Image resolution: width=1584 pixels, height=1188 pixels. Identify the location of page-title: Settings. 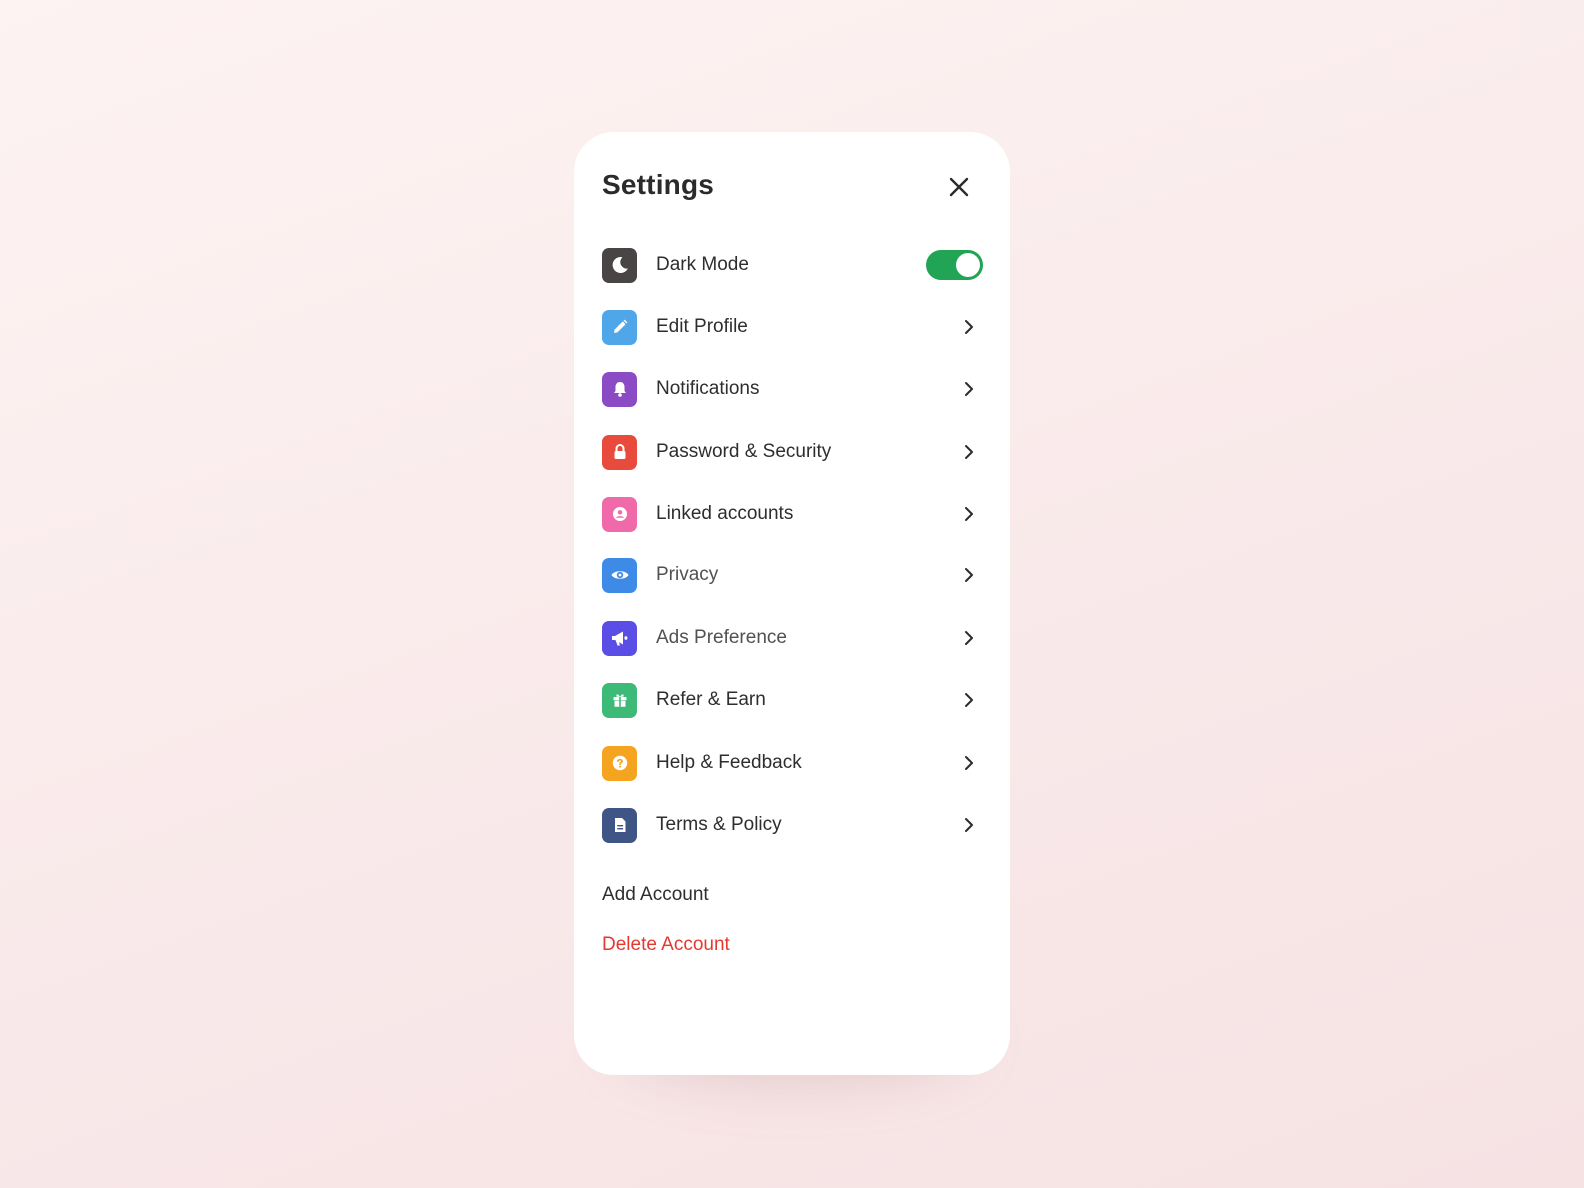
(658, 184).